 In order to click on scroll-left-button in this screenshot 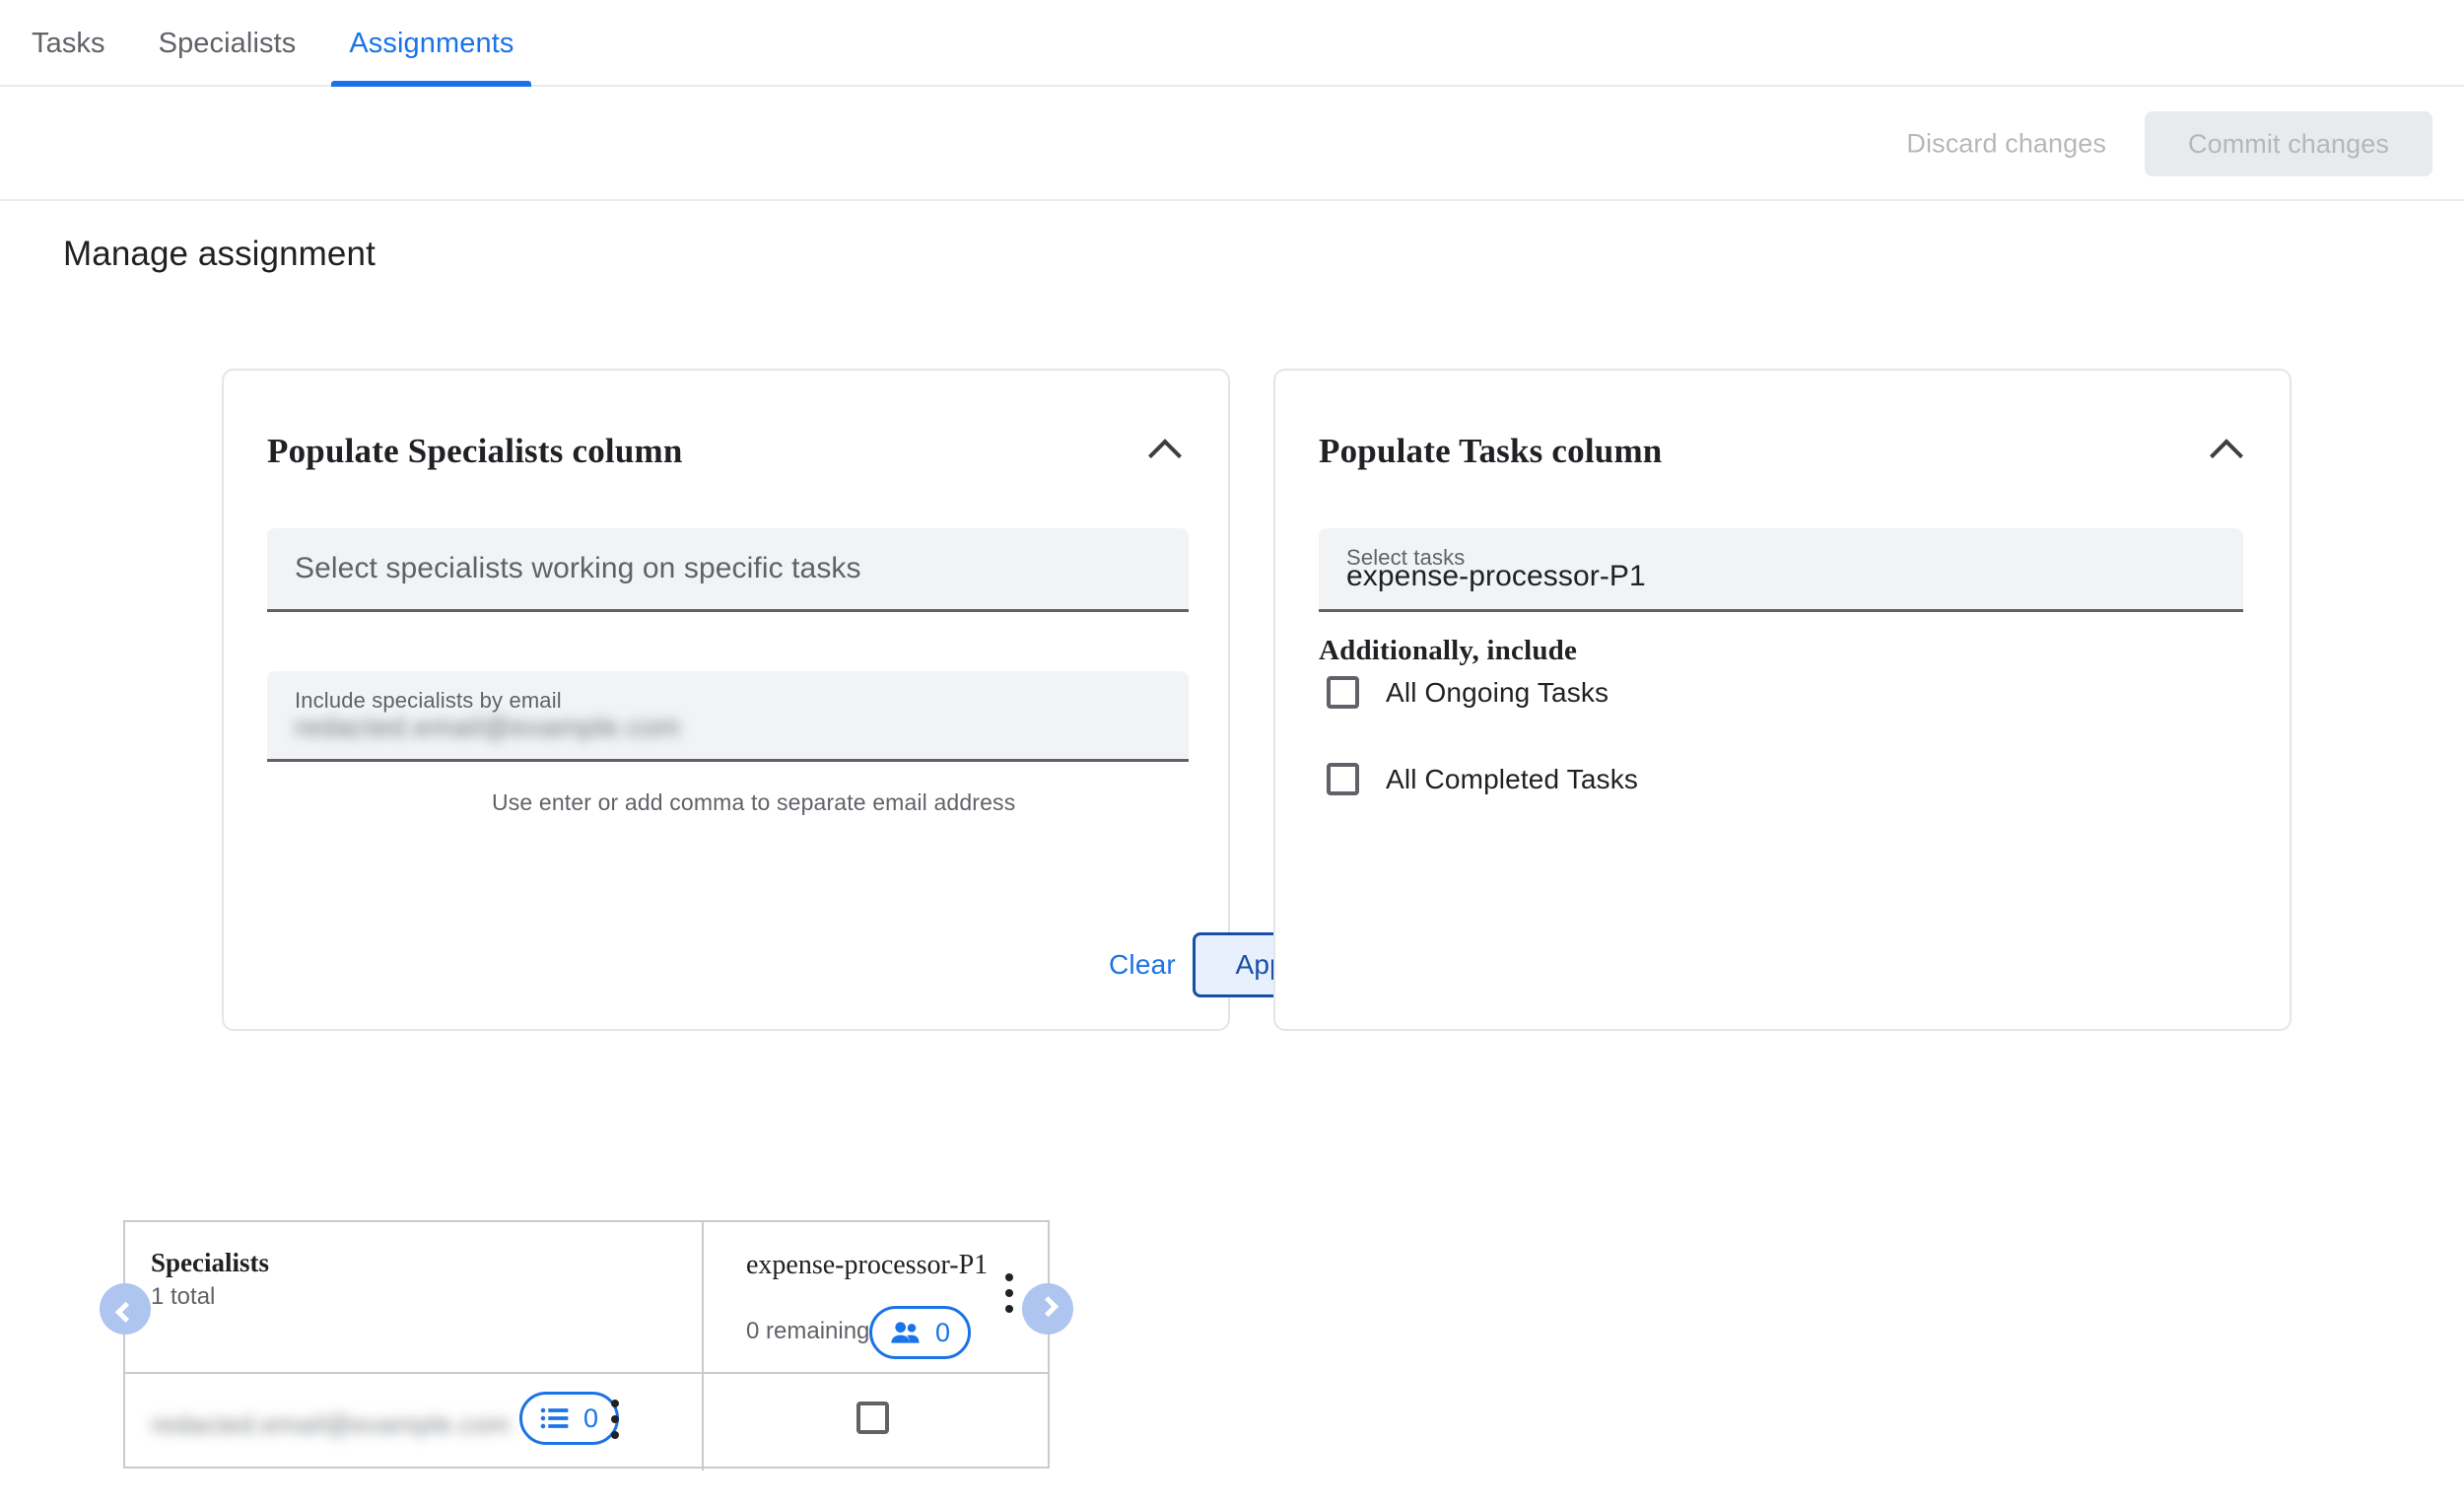, I will do `click(125, 1308)`.